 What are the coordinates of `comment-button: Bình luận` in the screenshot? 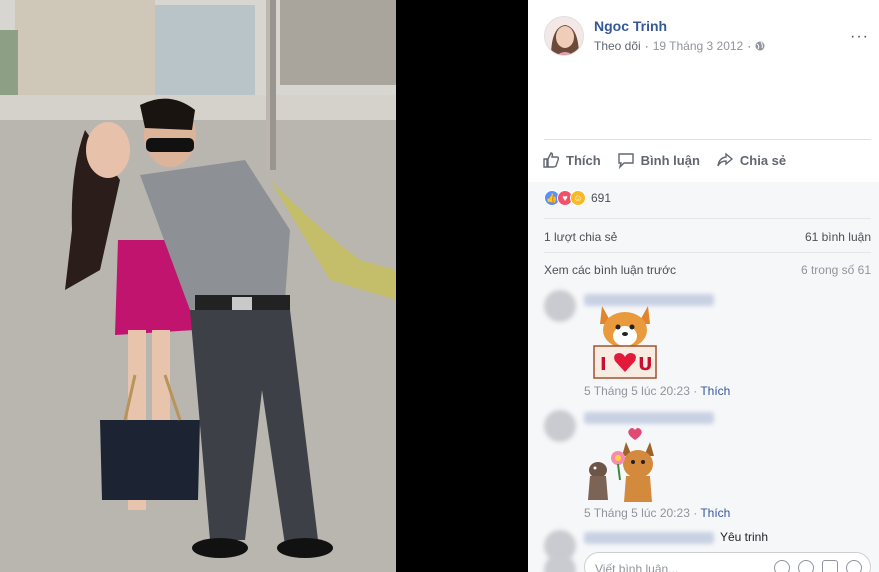 It's located at (658, 160).